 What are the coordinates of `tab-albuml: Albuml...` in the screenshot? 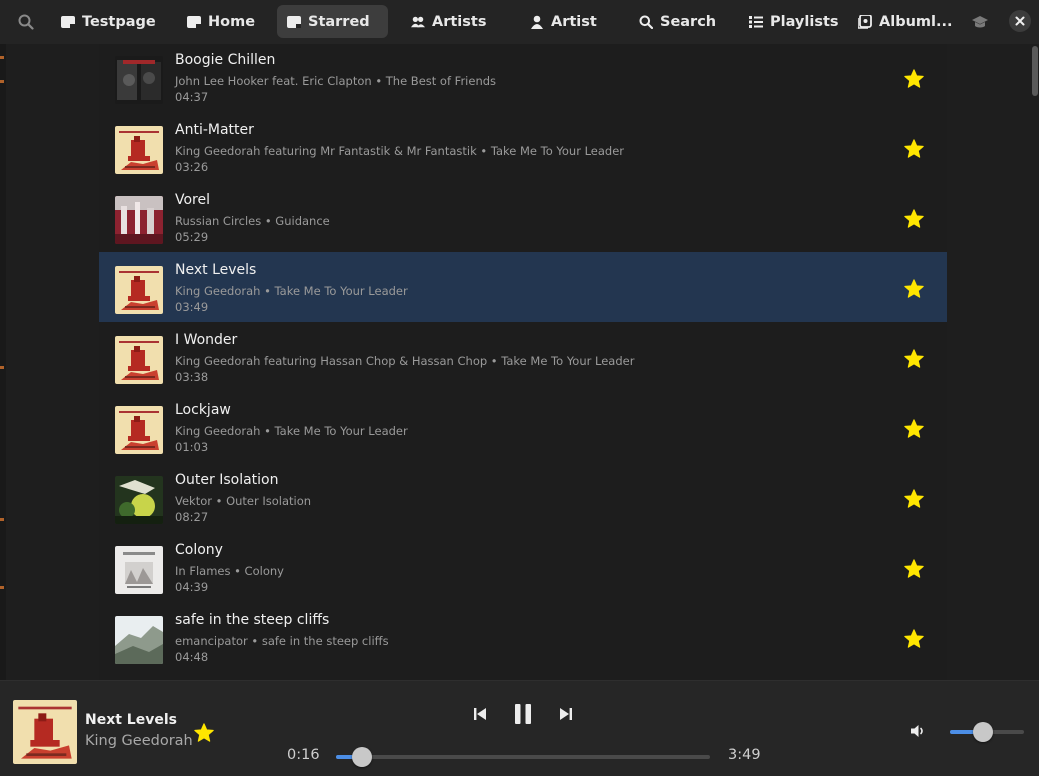 It's located at (901, 21).